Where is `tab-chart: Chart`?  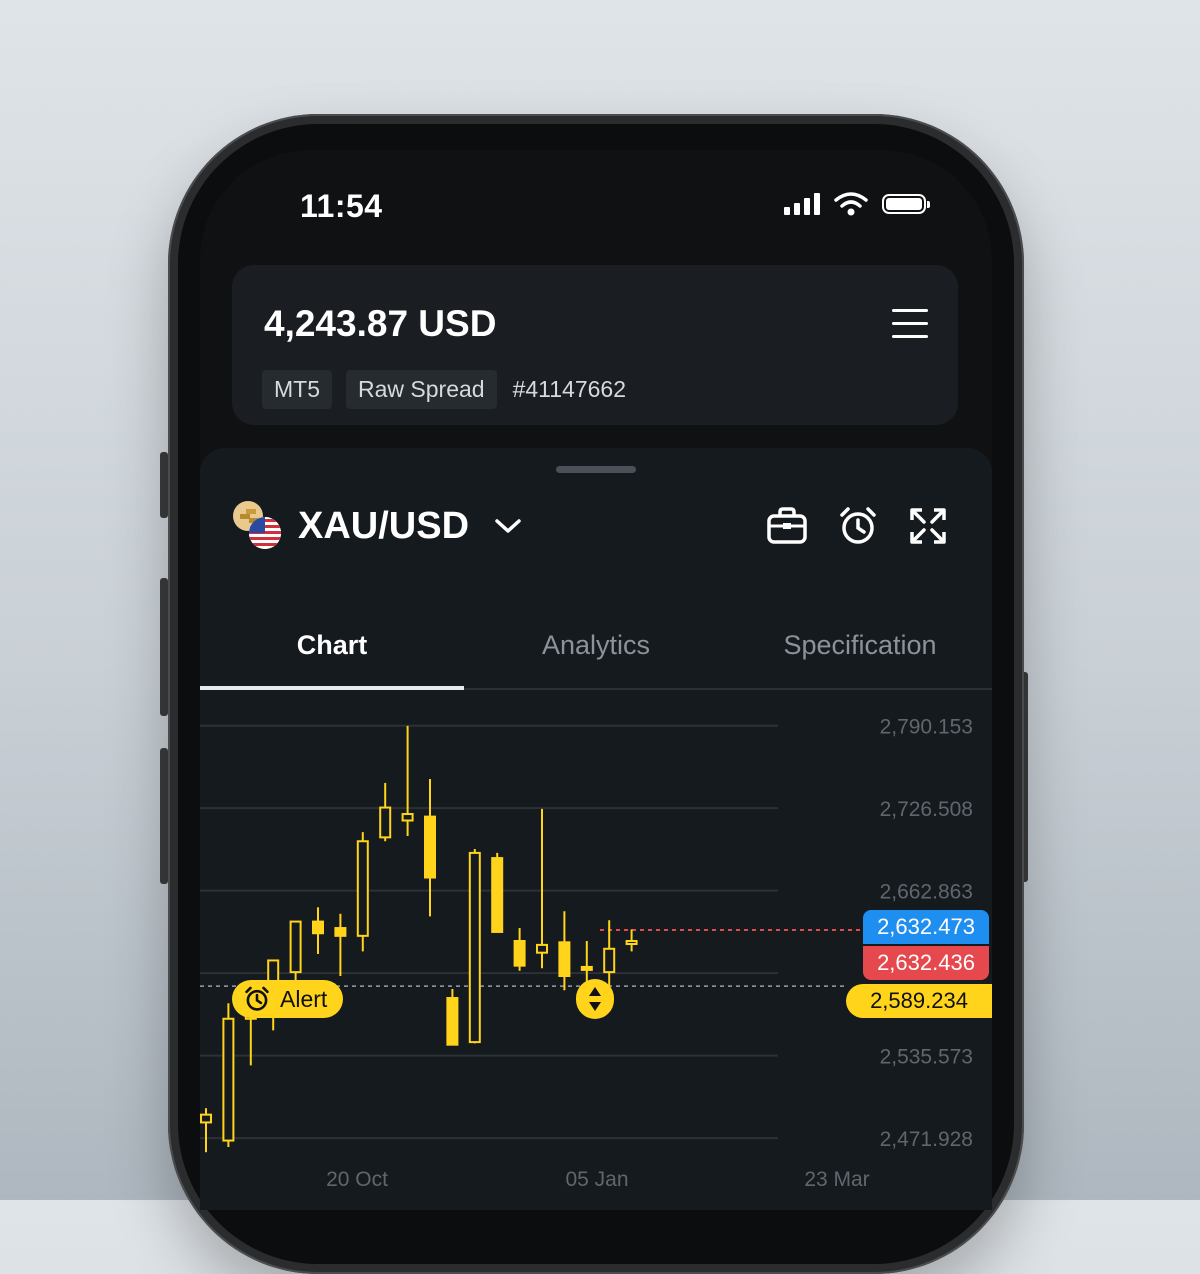 tab-chart: Chart is located at coordinates (332, 650).